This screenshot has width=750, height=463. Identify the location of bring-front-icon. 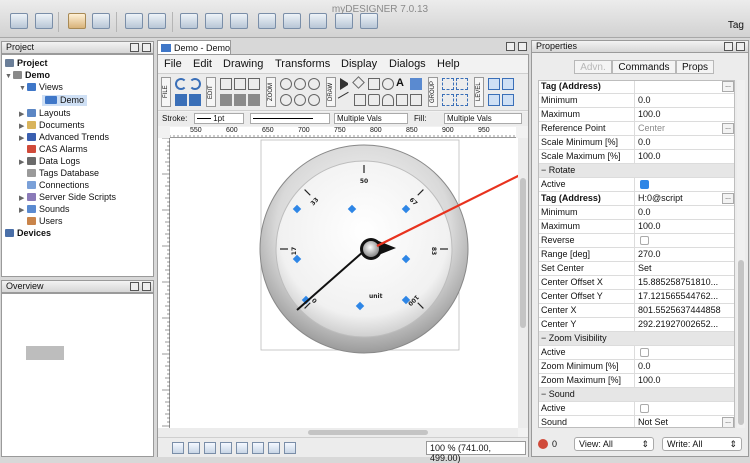
(494, 84).